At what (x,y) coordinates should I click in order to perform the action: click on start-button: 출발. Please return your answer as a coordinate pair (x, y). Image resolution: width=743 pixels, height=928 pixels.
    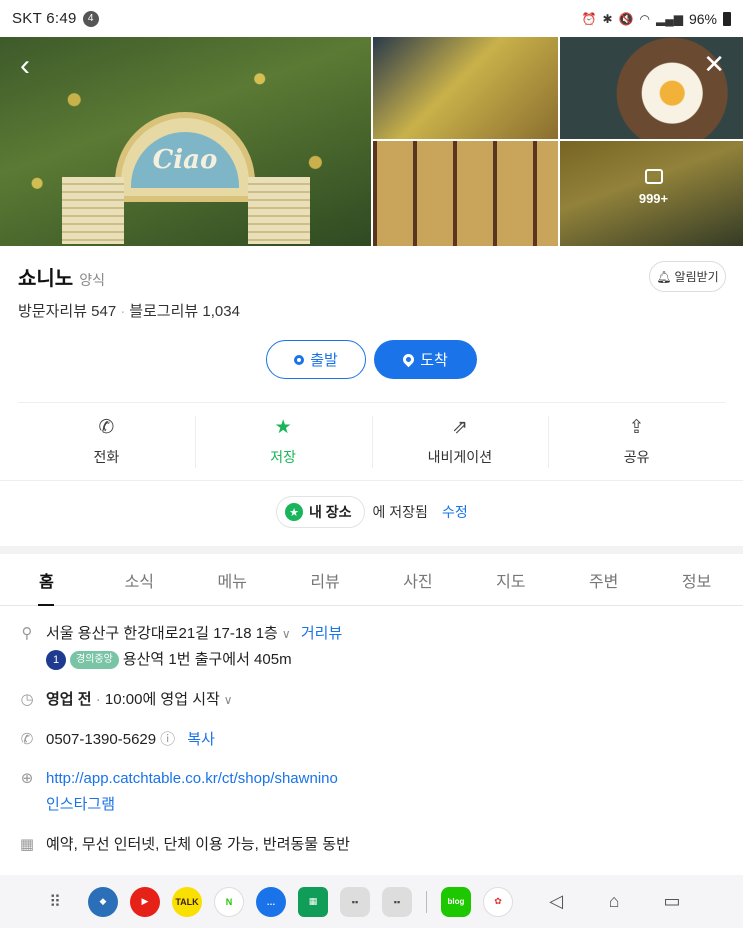
    Looking at the image, I should click on (316, 359).